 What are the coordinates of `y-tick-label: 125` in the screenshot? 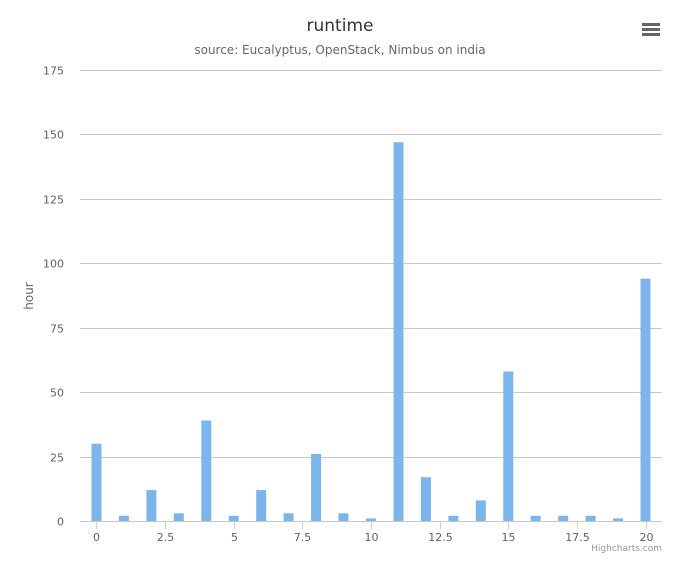 It's located at (53, 200).